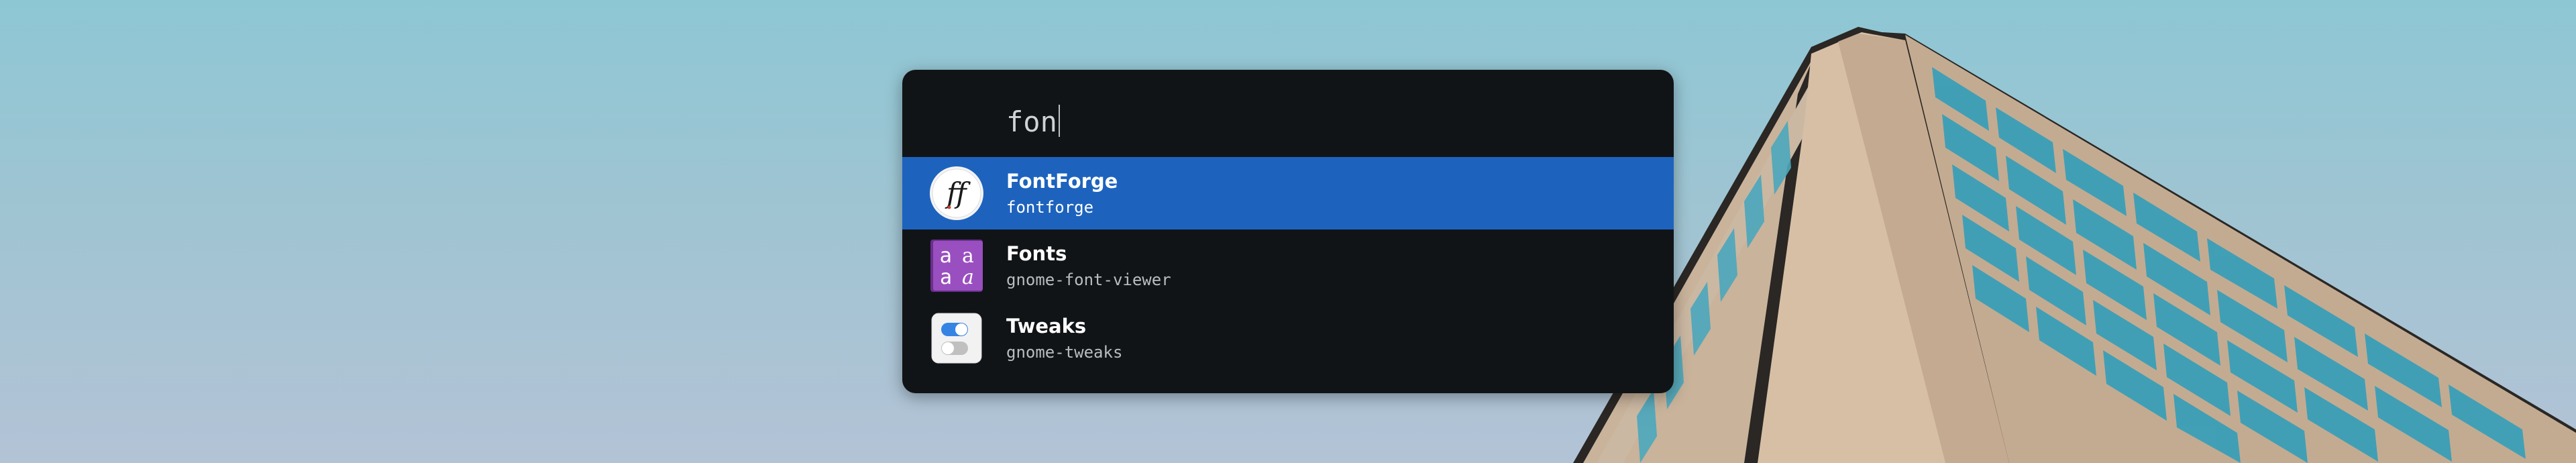 The height and width of the screenshot is (463, 2576). I want to click on result-item-fontforge: ff FontForge fontforge, so click(1288, 193).